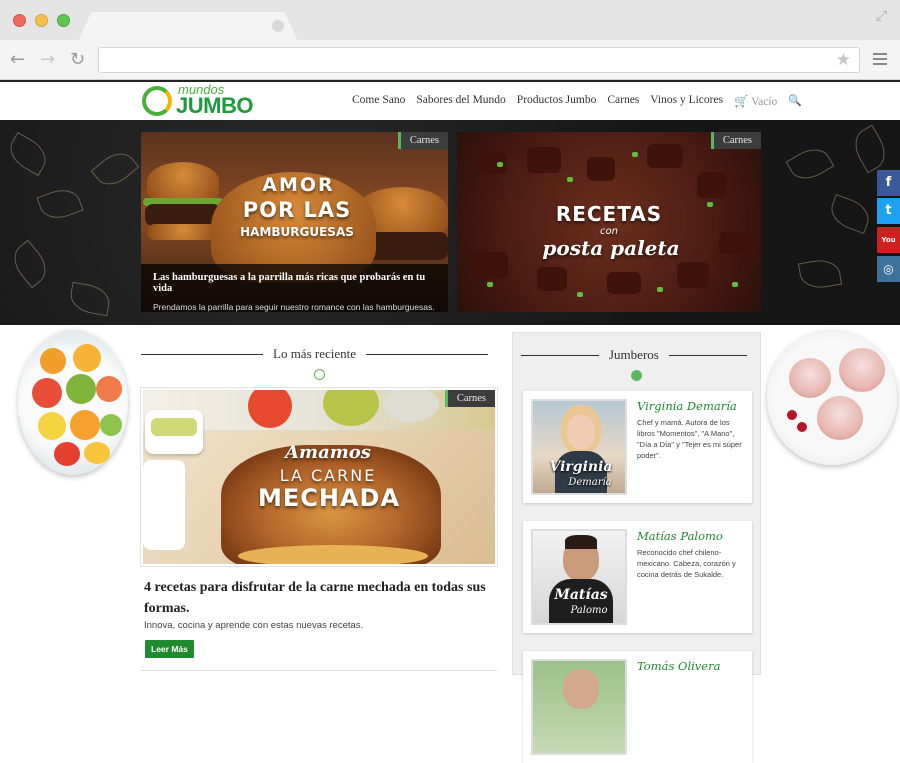 The width and height of the screenshot is (900, 763). What do you see at coordinates (884, 16) in the screenshot?
I see `fullscreen-icon: ⤢` at bounding box center [884, 16].